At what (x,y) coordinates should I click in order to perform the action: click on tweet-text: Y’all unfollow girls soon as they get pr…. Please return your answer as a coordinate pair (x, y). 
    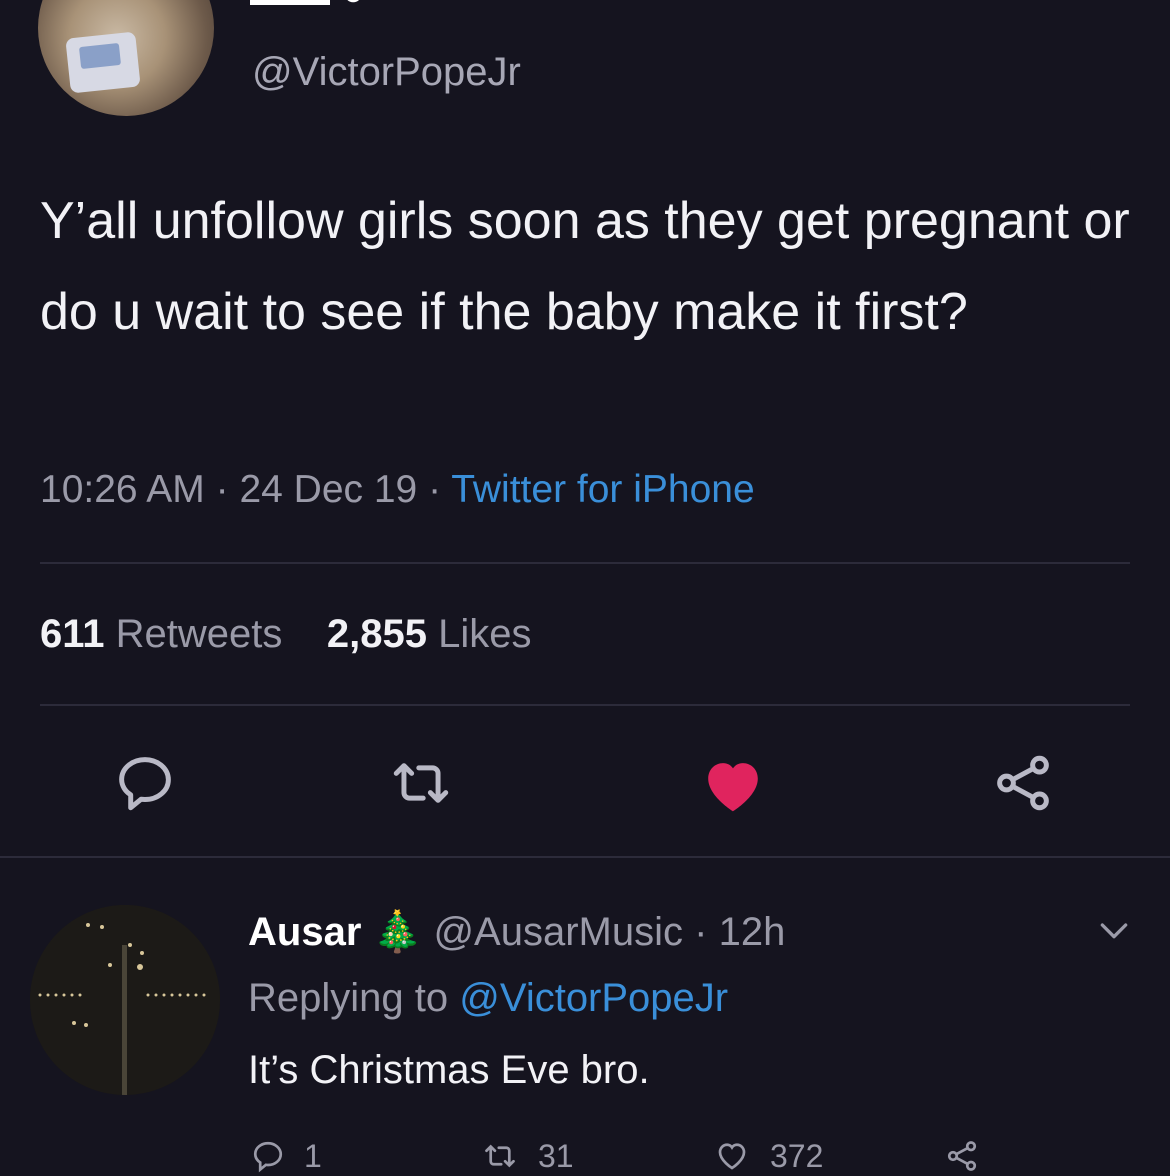
    Looking at the image, I should click on (585, 266).